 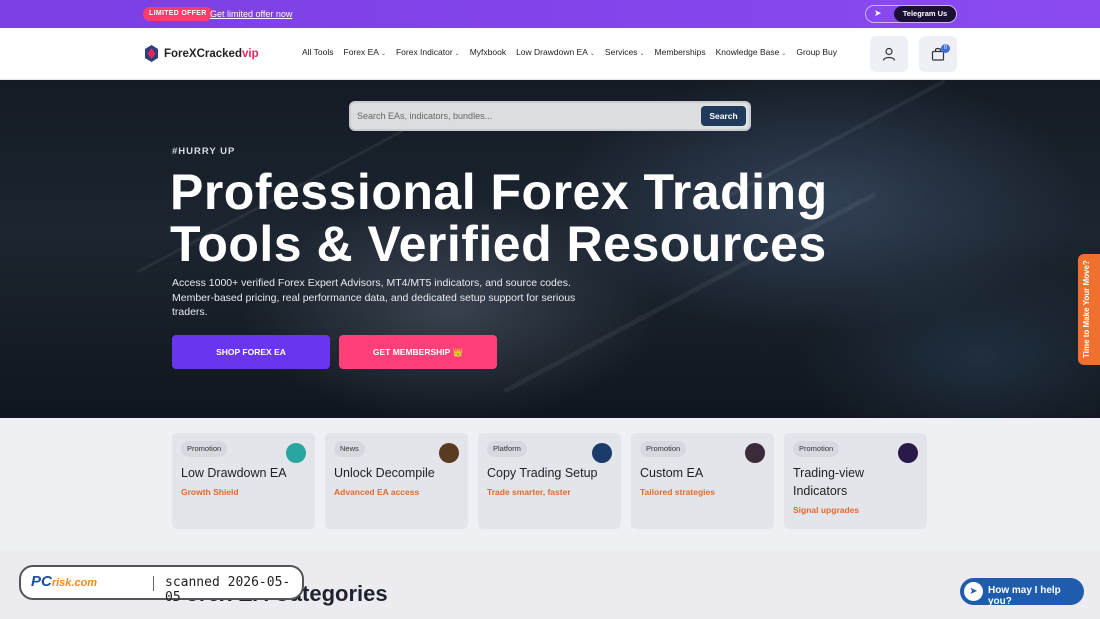 What do you see at coordinates (211, 54) in the screenshot?
I see `logo-text: ForeXCrackedvip` at bounding box center [211, 54].